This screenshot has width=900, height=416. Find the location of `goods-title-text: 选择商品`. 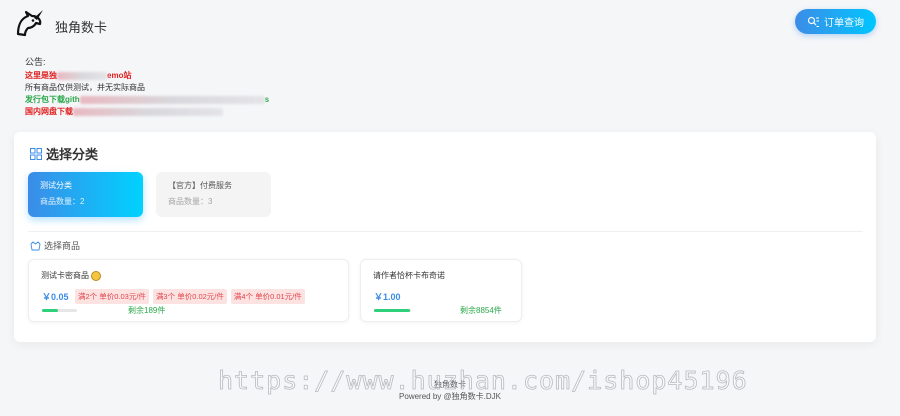

goods-title-text: 选择商品 is located at coordinates (62, 246).